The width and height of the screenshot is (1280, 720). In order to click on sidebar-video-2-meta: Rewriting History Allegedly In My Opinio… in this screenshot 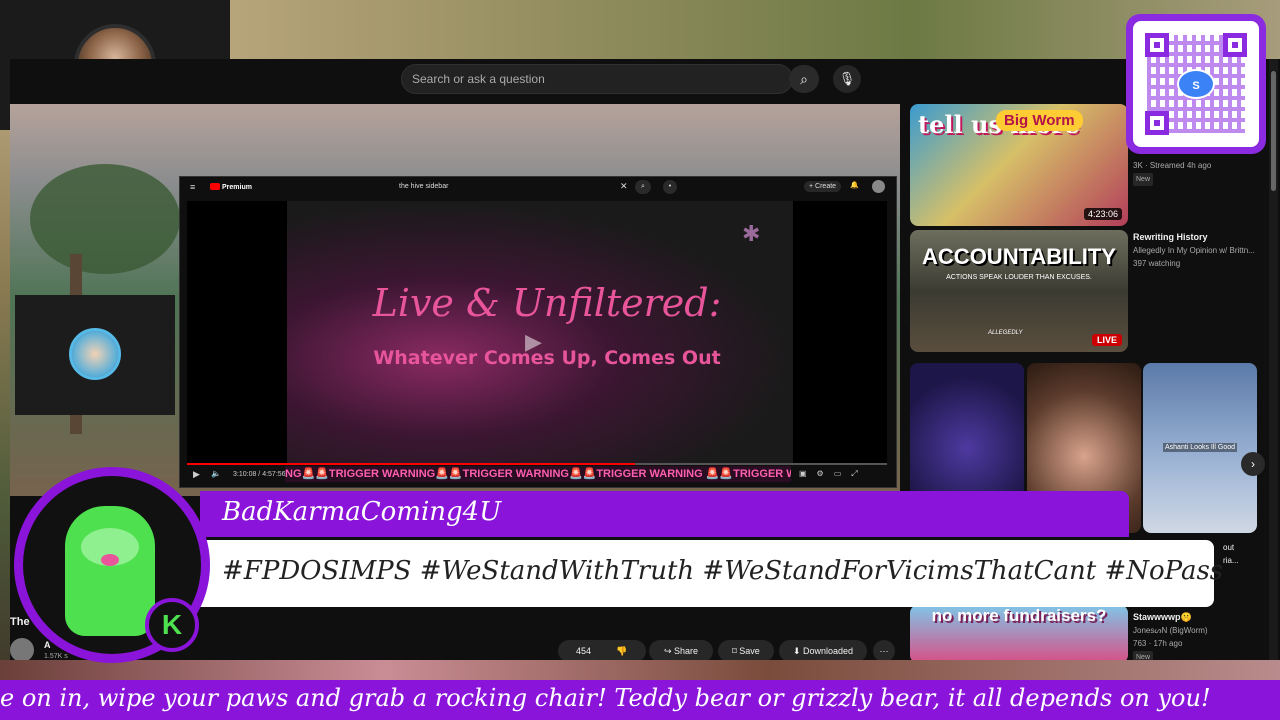, I will do `click(1194, 250)`.